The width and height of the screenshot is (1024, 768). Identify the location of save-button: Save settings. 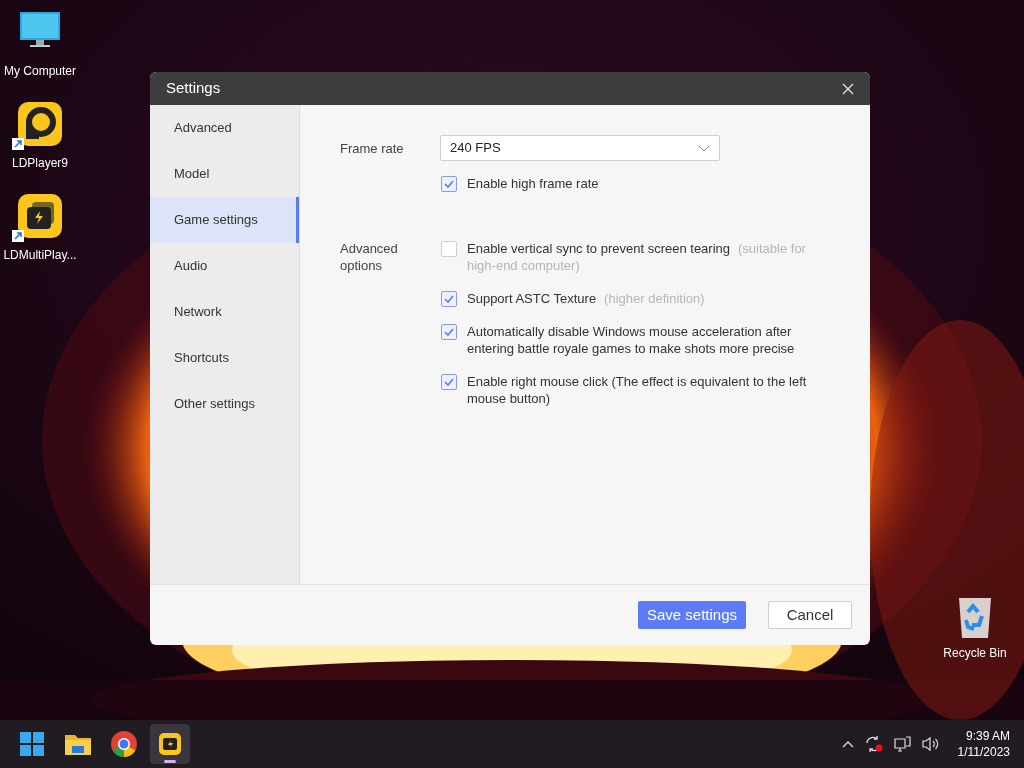
(691, 615).